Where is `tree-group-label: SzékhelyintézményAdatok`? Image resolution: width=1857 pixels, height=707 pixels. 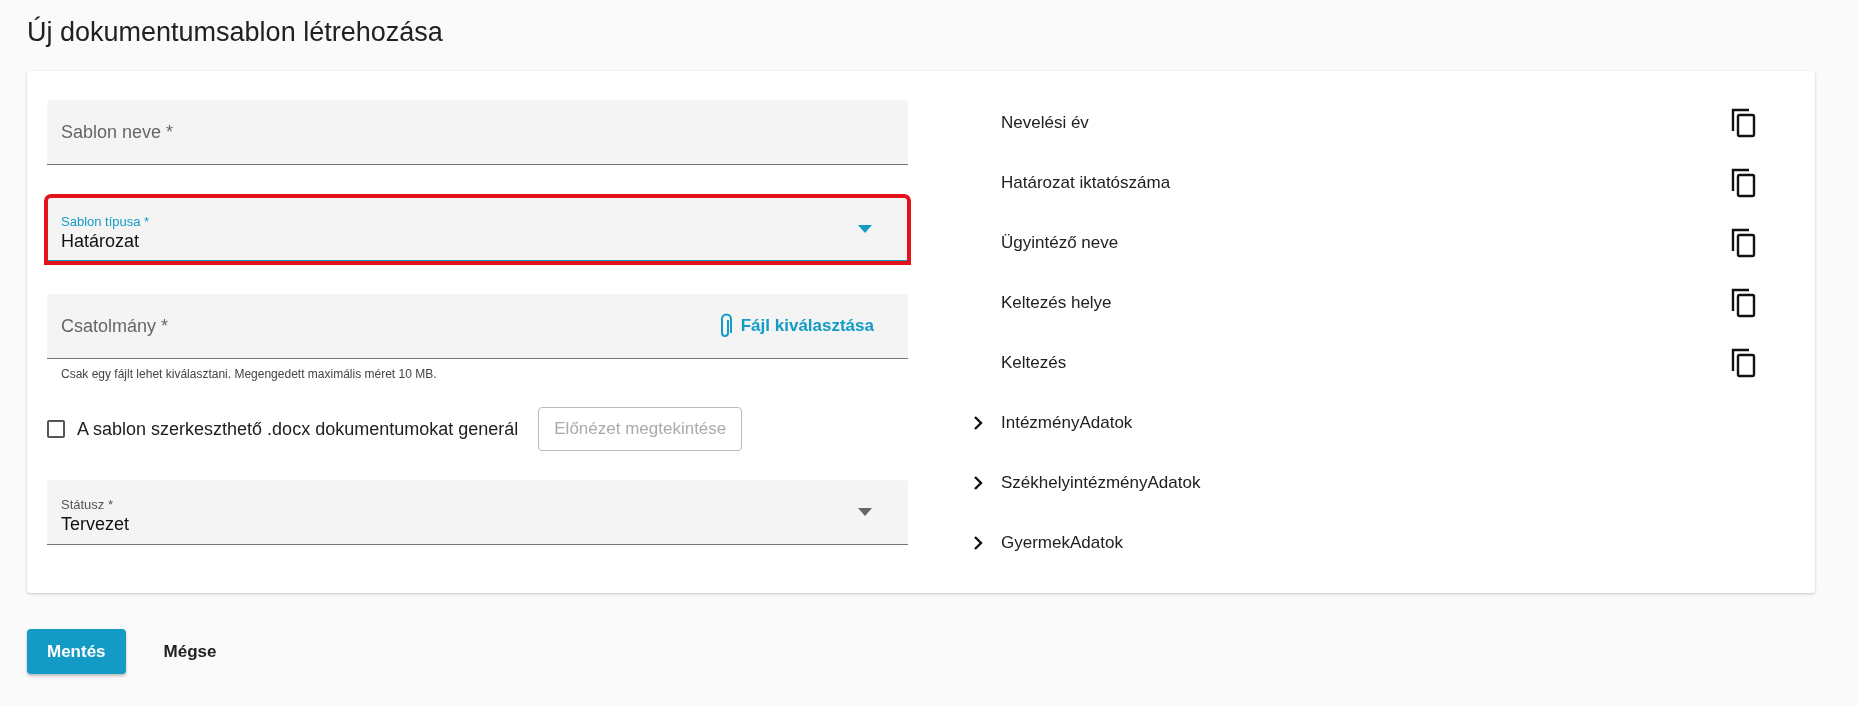 tree-group-label: SzékhelyintézményAdatok is located at coordinates (1101, 483).